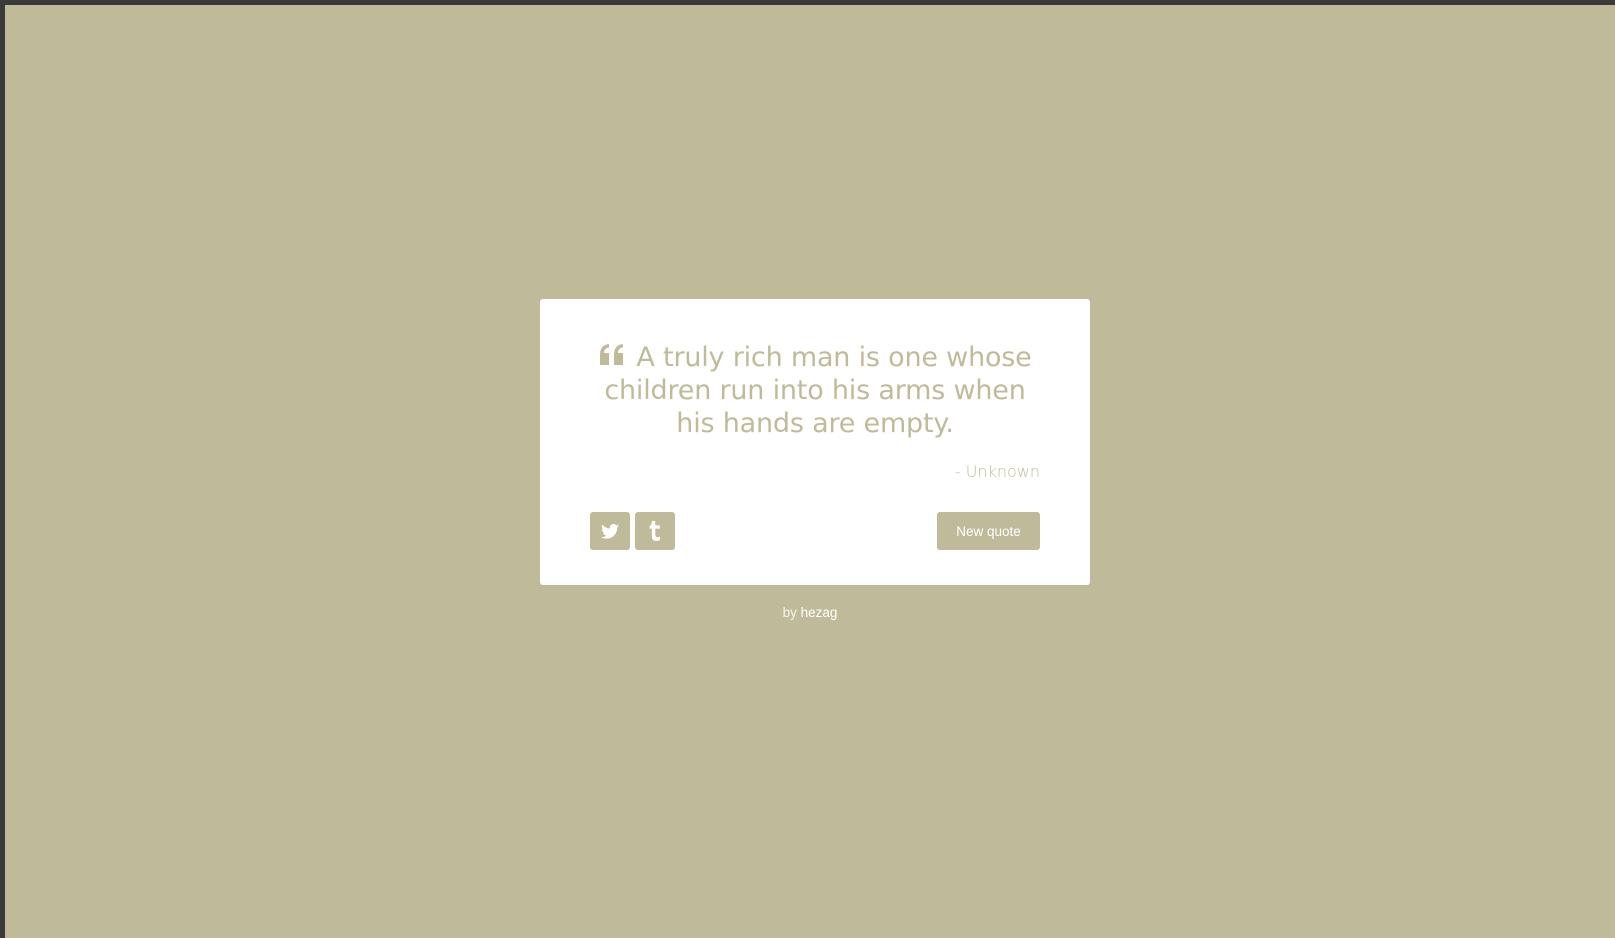 This screenshot has height=938, width=1615. I want to click on new-quote-button: New quote, so click(988, 531).